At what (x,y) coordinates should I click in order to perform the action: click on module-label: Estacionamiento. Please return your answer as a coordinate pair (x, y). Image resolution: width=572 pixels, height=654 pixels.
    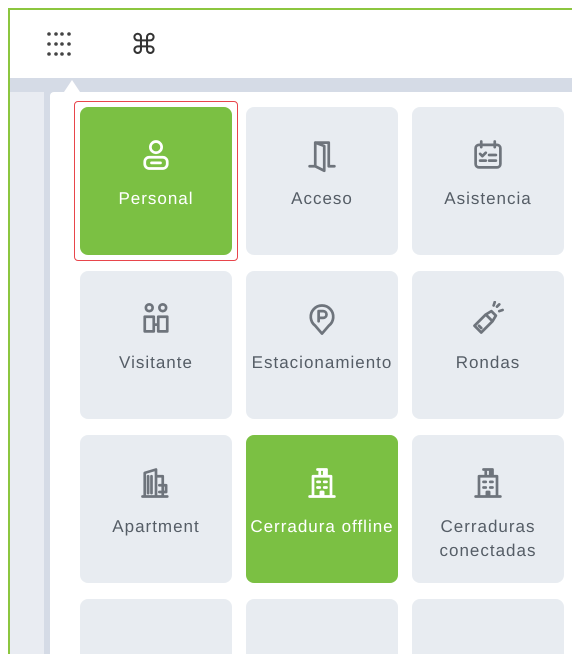
    Looking at the image, I should click on (322, 363).